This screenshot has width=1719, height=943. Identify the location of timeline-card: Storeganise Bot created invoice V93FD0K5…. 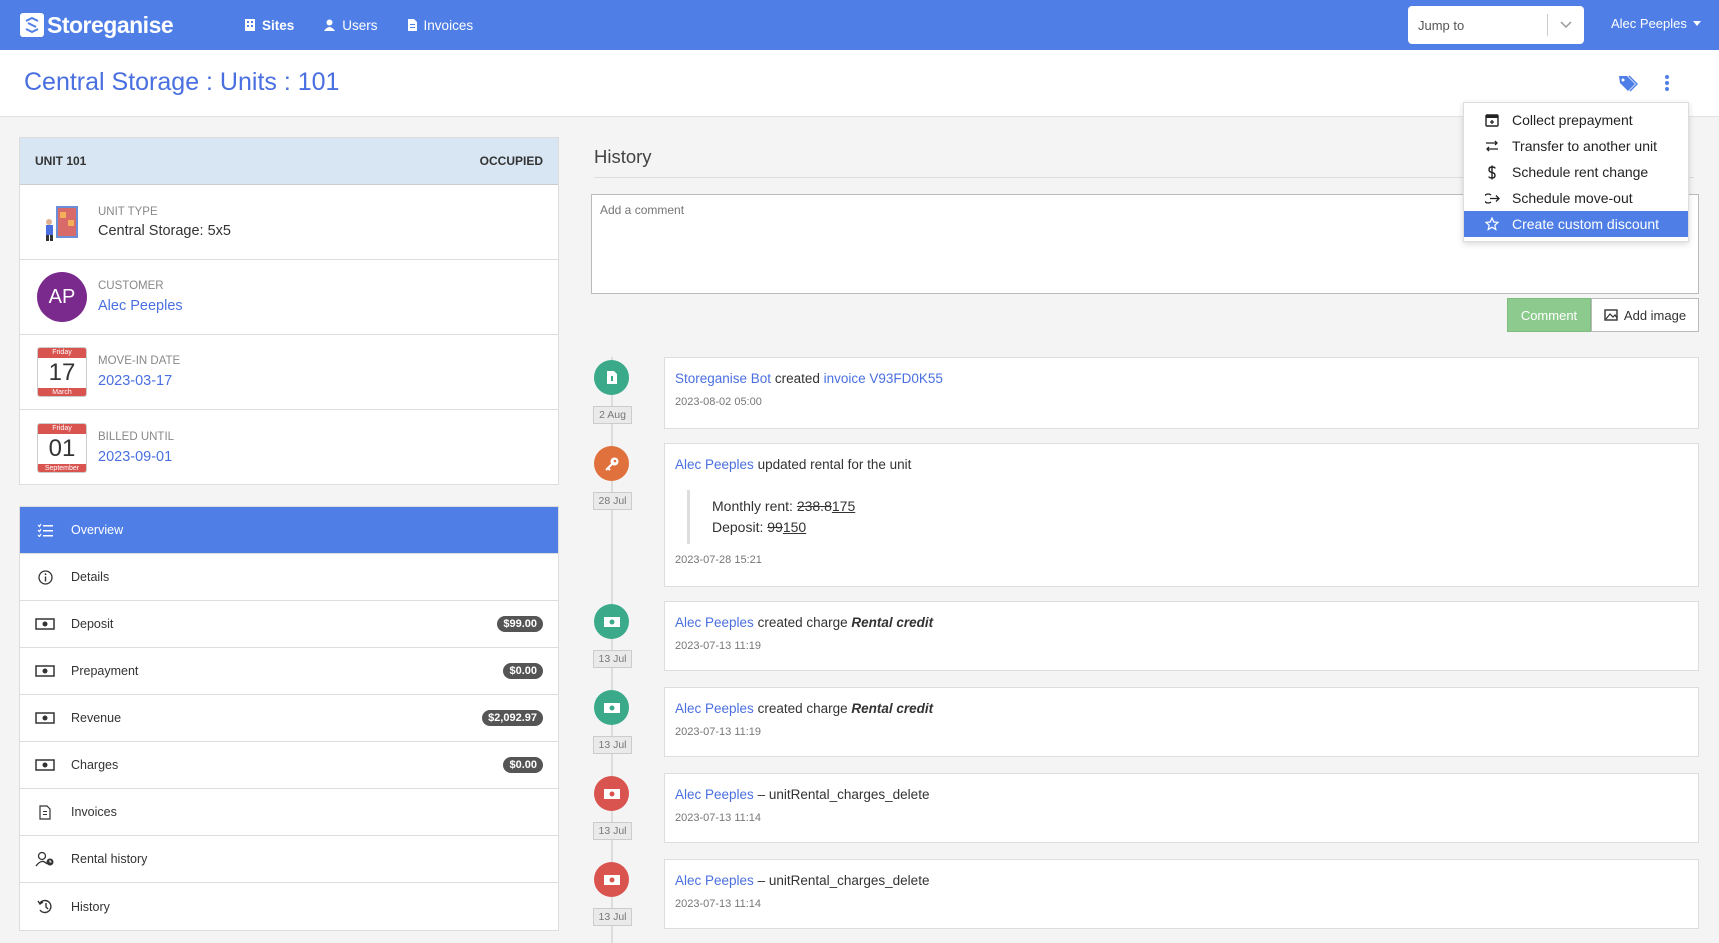
(1181, 393).